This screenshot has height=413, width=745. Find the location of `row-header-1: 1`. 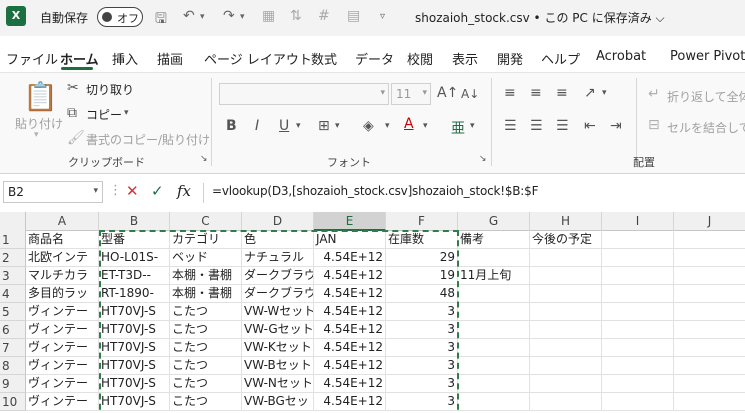

row-header-1: 1 is located at coordinates (13, 240).